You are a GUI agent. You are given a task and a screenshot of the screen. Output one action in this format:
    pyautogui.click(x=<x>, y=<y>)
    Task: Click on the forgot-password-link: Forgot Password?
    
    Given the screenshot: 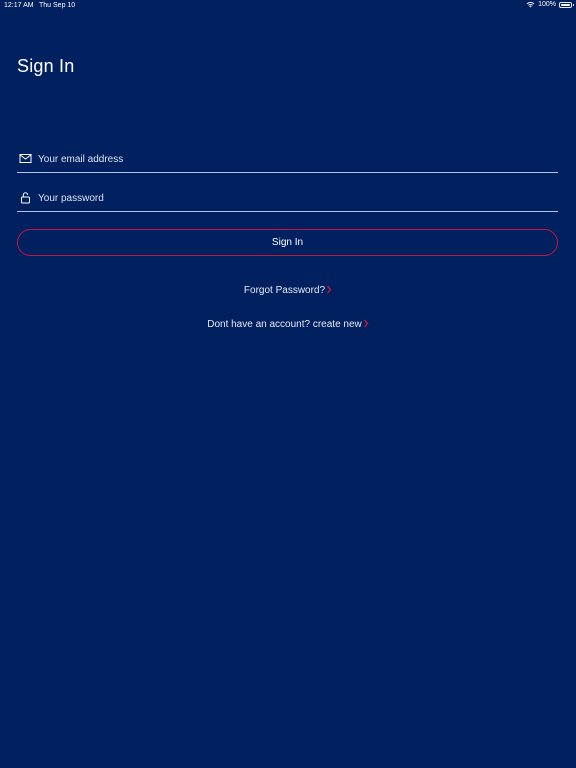 What is the action you would take?
    pyautogui.click(x=288, y=290)
    